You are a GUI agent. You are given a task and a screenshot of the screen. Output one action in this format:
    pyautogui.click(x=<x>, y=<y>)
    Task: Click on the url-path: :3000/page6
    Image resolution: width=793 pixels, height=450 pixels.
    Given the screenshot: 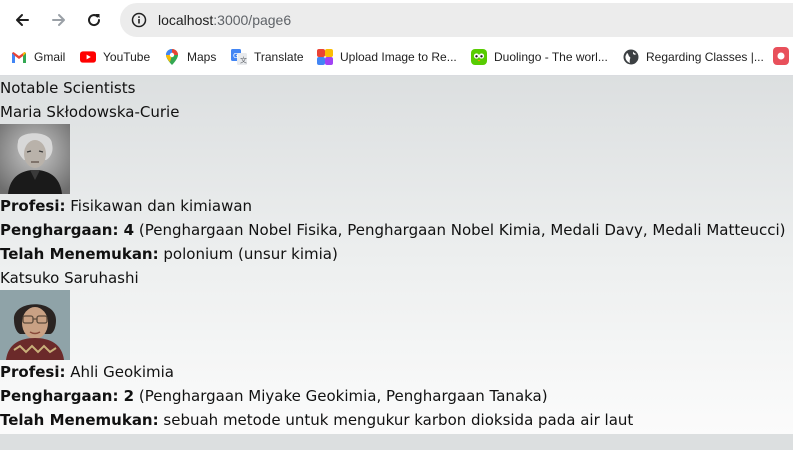 What is the action you would take?
    pyautogui.click(x=252, y=20)
    